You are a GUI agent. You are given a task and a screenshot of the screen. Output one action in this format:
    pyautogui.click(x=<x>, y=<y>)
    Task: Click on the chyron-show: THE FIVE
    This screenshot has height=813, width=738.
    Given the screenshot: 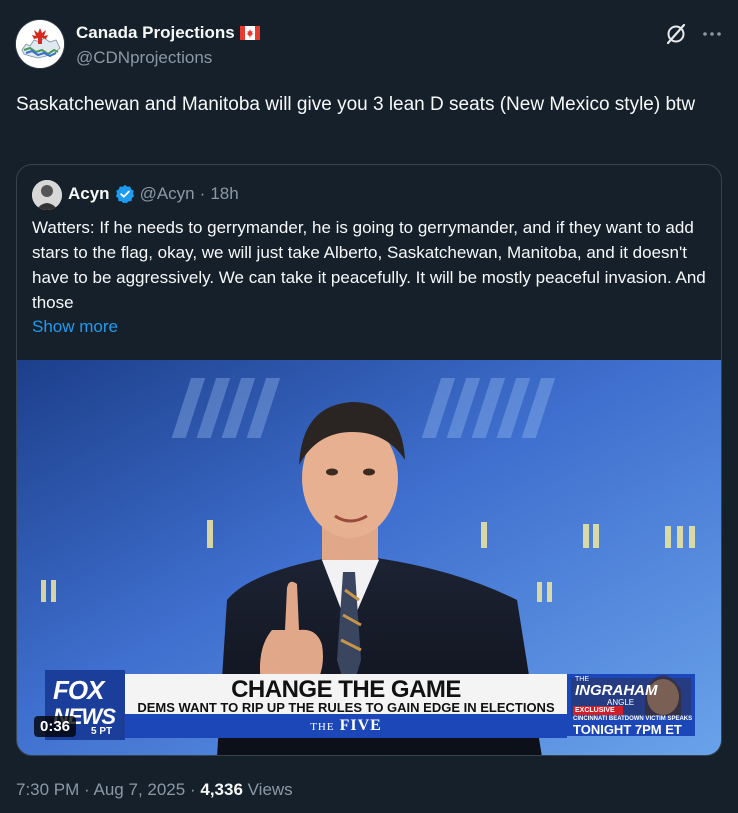 What is the action you would take?
    pyautogui.click(x=346, y=726)
    